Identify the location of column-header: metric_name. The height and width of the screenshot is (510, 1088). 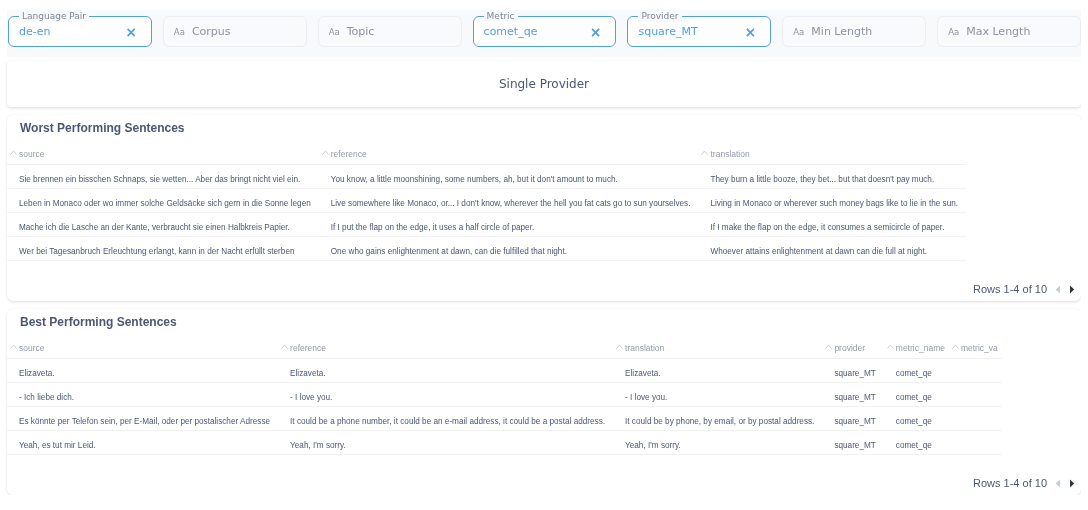
(920, 348).